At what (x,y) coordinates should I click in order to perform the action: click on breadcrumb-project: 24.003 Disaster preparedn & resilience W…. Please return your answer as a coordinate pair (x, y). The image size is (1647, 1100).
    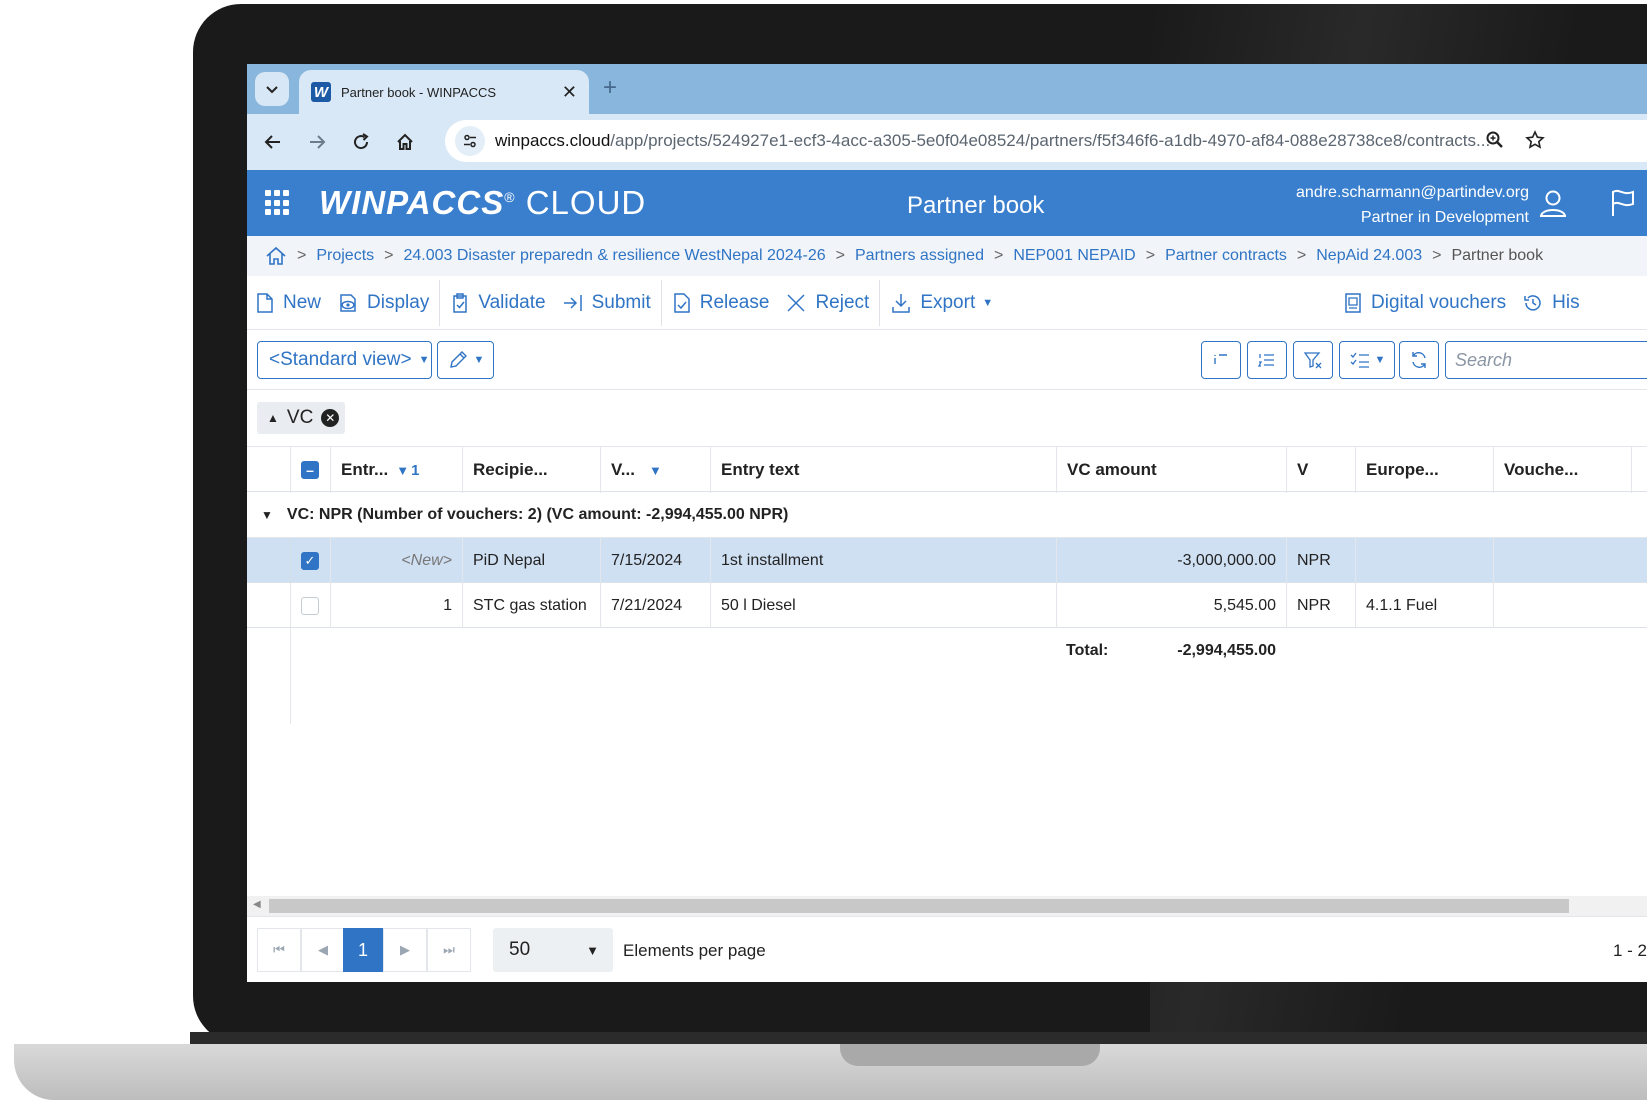
    Looking at the image, I should click on (614, 256).